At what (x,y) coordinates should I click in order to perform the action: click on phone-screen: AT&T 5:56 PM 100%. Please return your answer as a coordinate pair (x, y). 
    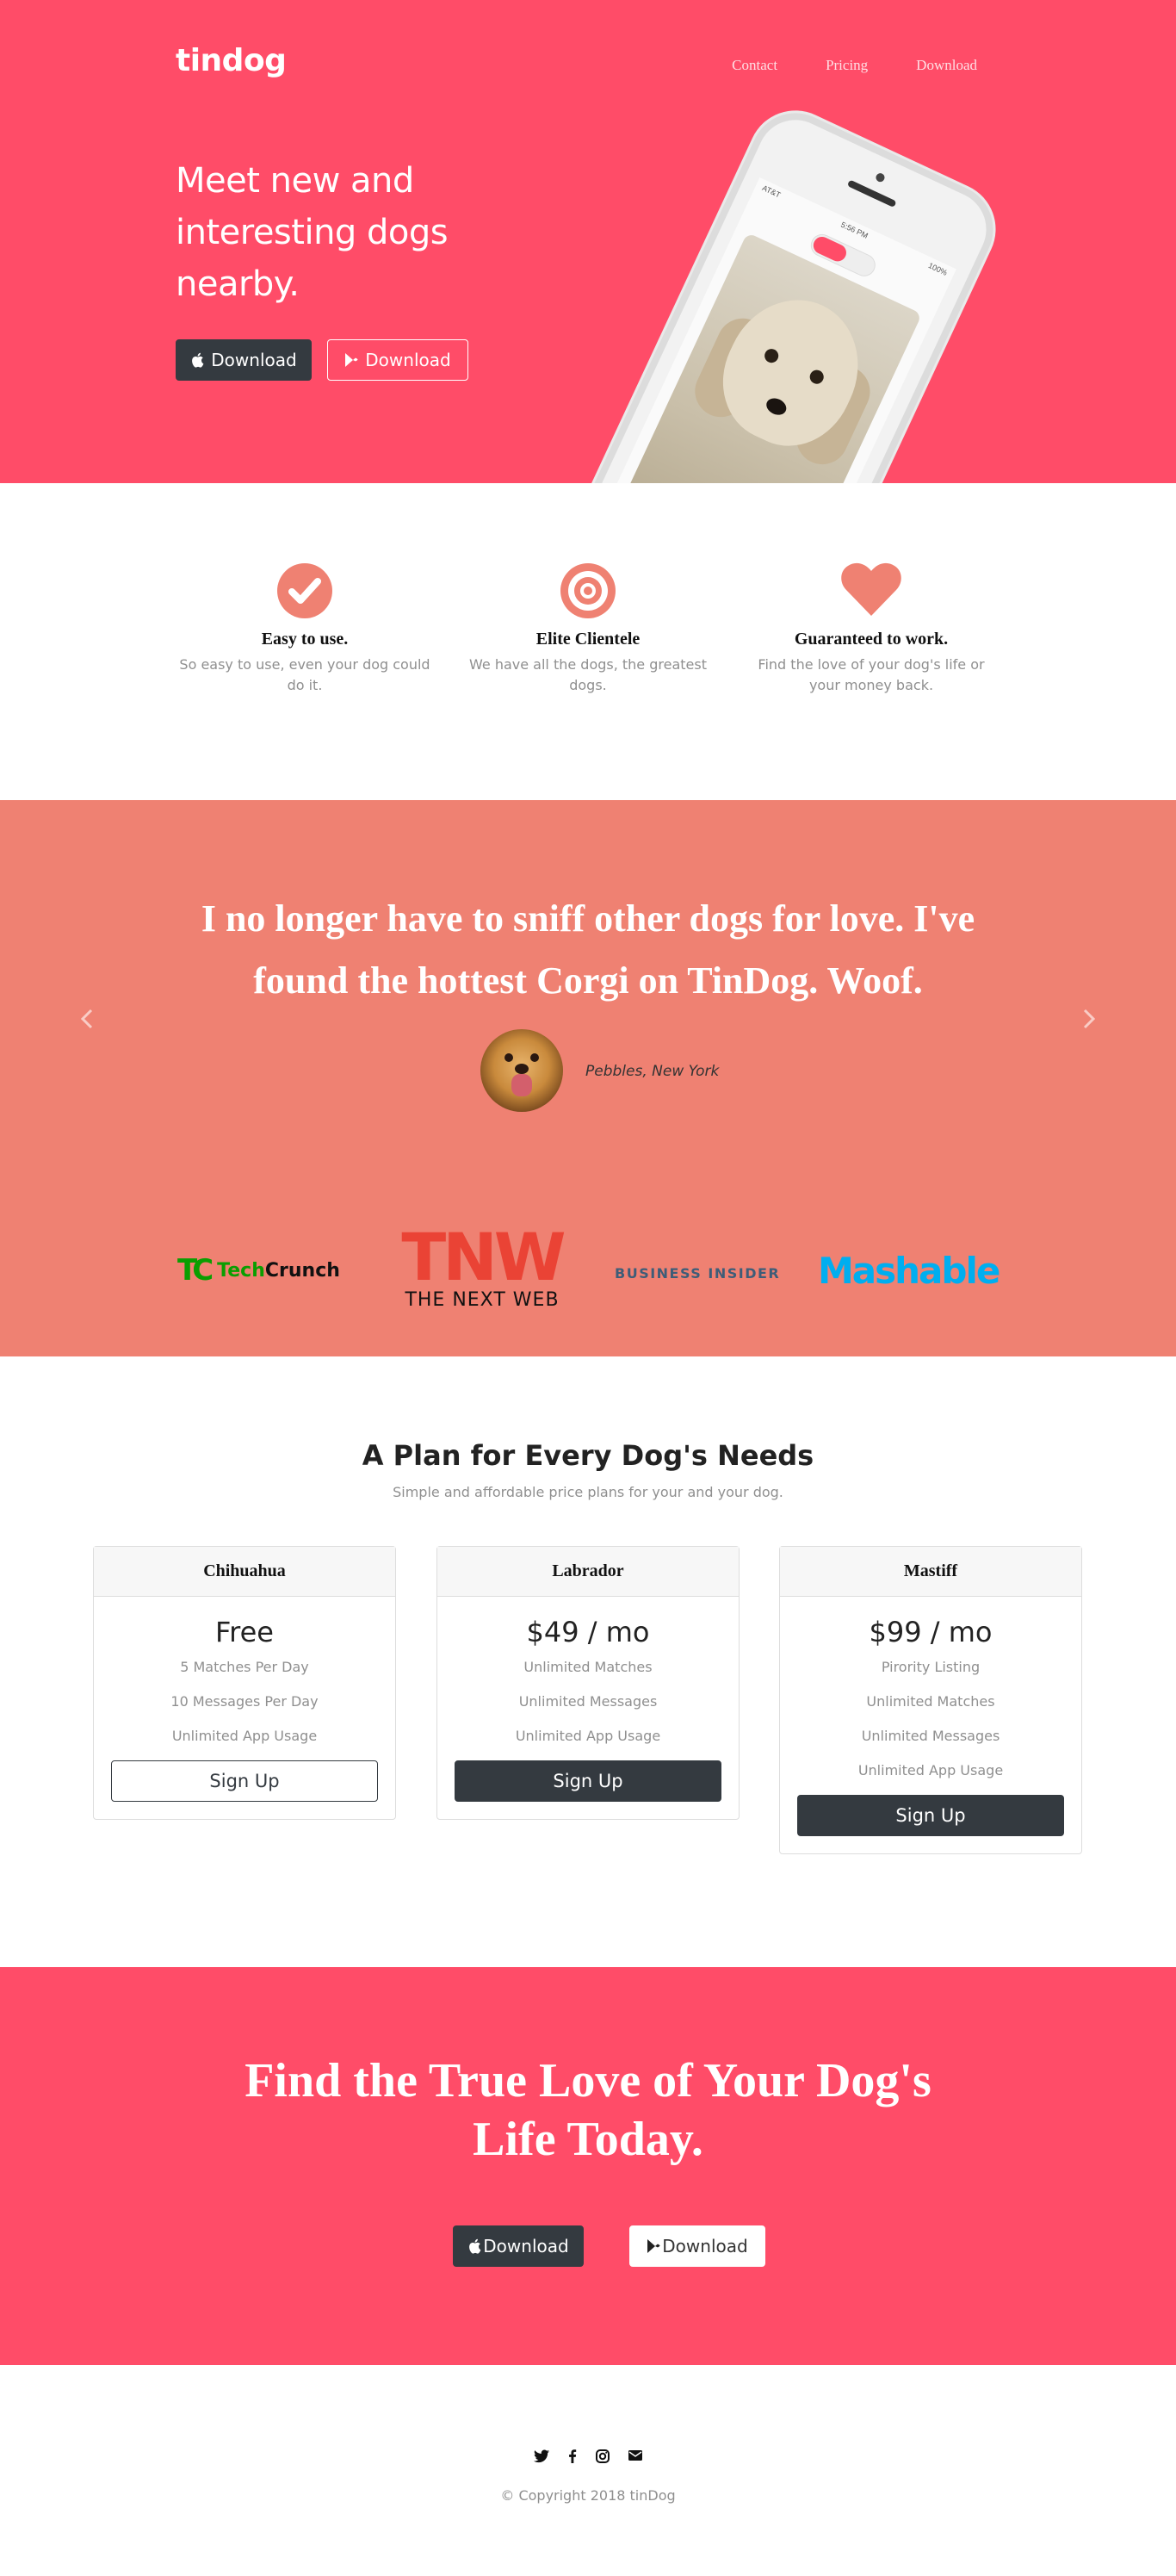
    Looking at the image, I should click on (770, 330).